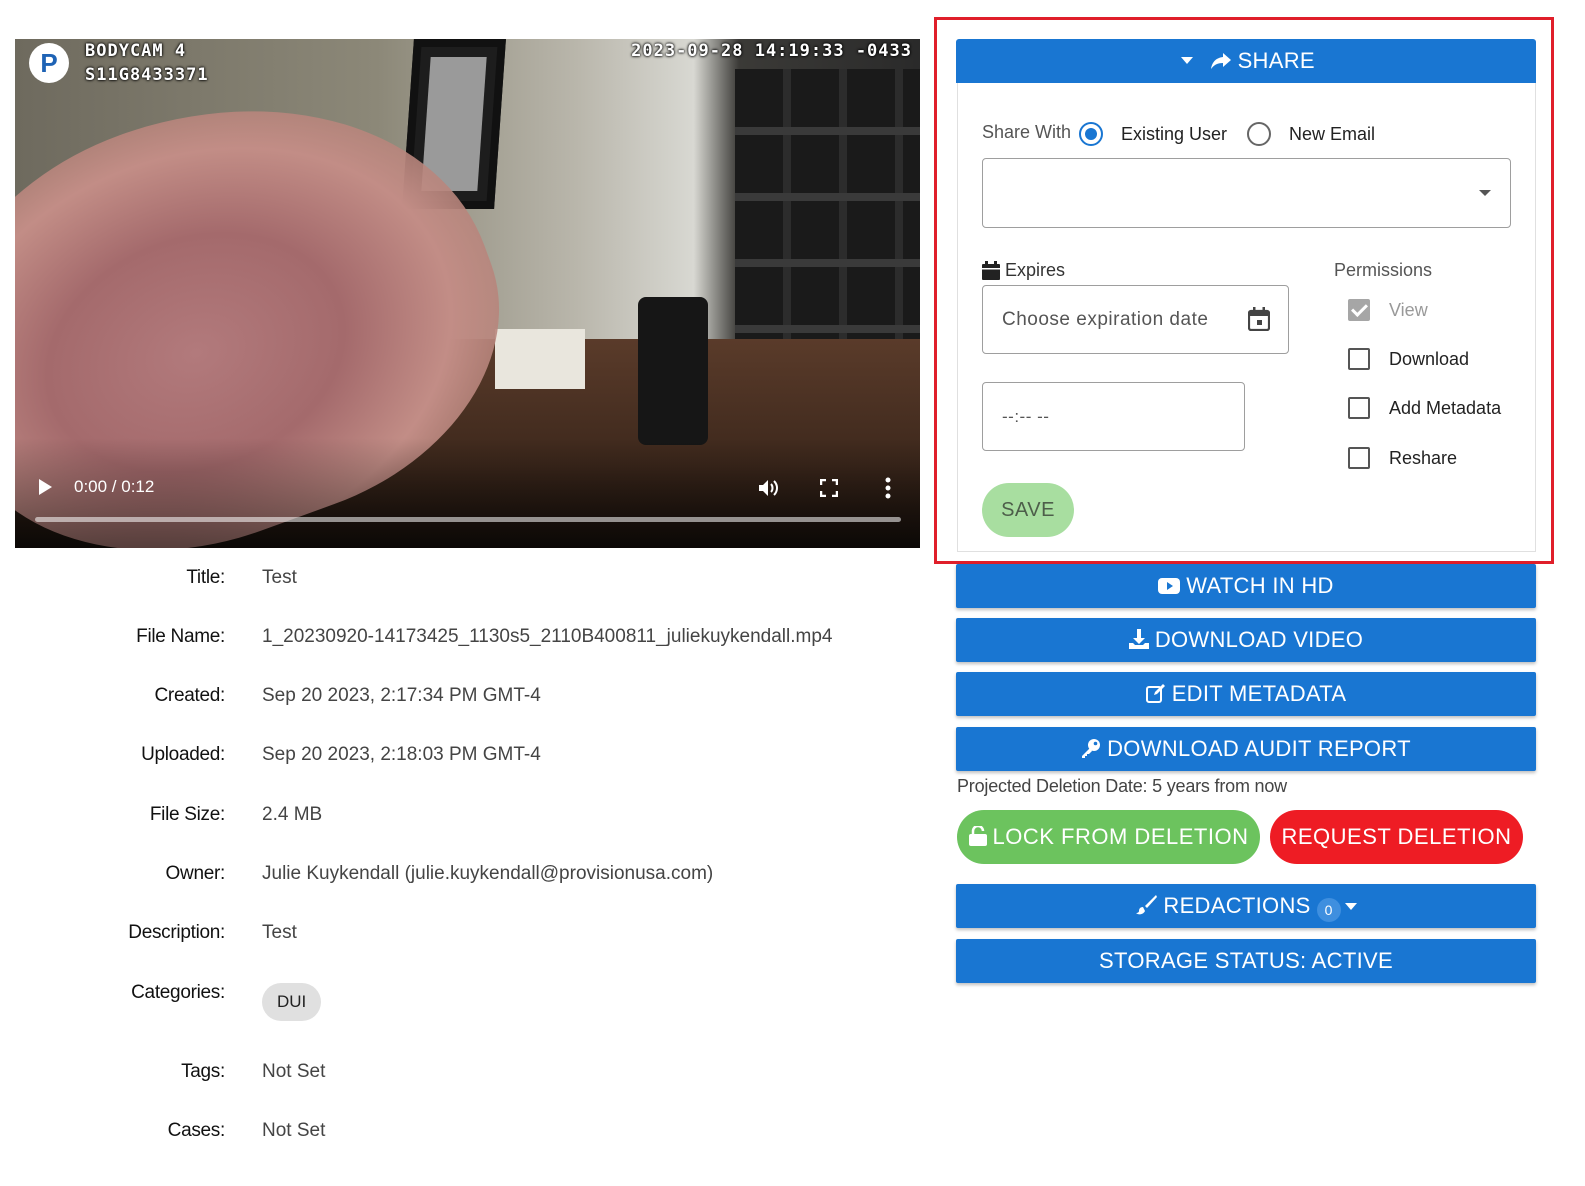 This screenshot has width=1585, height=1186. Describe the element at coordinates (468, 519) in the screenshot. I see `video-progress-bar` at that location.